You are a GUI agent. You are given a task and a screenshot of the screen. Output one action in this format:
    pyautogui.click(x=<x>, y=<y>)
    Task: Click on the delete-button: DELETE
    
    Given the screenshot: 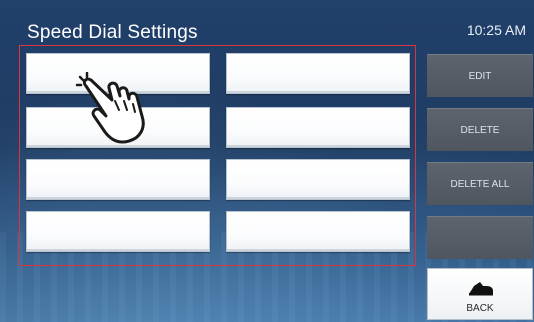 What is the action you would take?
    pyautogui.click(x=480, y=129)
    